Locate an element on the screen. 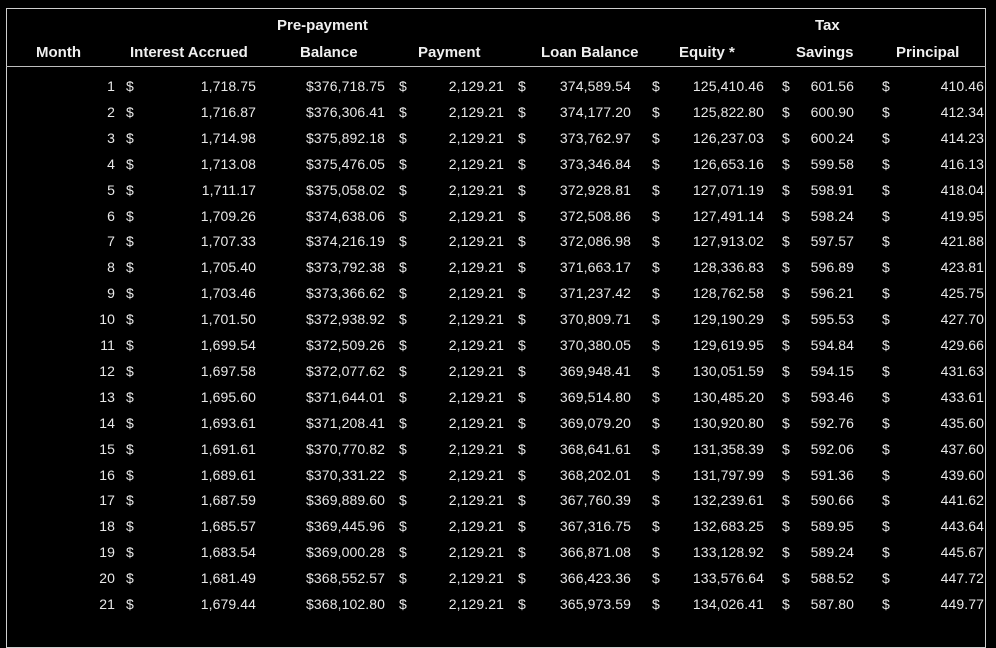 The width and height of the screenshot is (996, 648). cell-interest: 1,695.60 is located at coordinates (228, 396).